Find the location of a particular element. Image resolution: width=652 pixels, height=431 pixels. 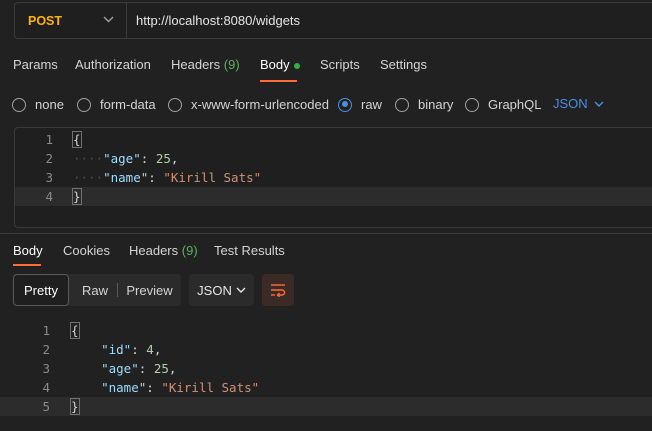

code-line: 3 ····"name": "Kirill Sats" is located at coordinates (333, 177).